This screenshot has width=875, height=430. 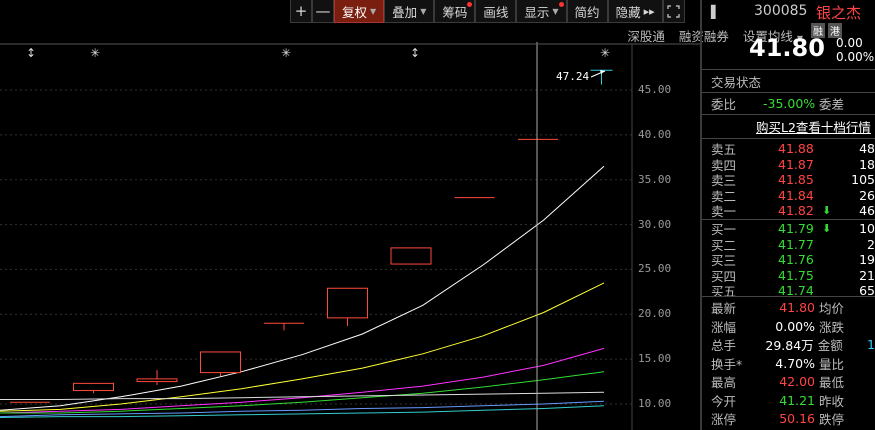 What do you see at coordinates (655, 359) in the screenshot?
I see `y-tick-label: 15.00` at bounding box center [655, 359].